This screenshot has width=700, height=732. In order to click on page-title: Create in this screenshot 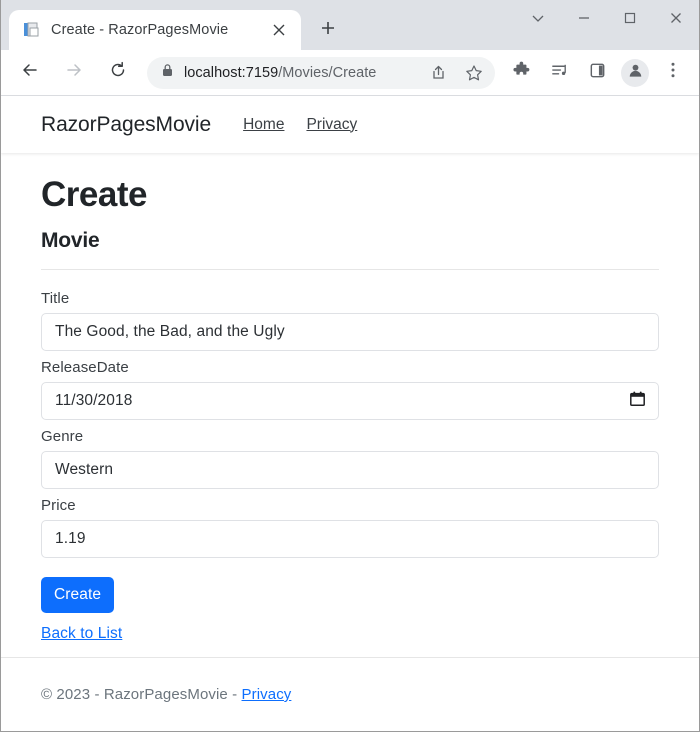, I will do `click(94, 194)`.